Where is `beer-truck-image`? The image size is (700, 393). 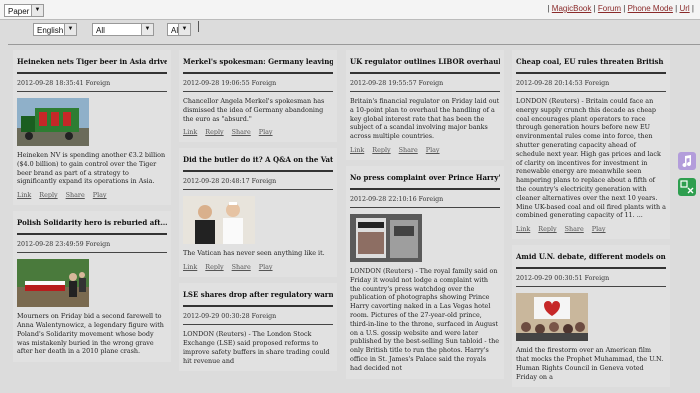
beer-truck-image is located at coordinates (53, 122).